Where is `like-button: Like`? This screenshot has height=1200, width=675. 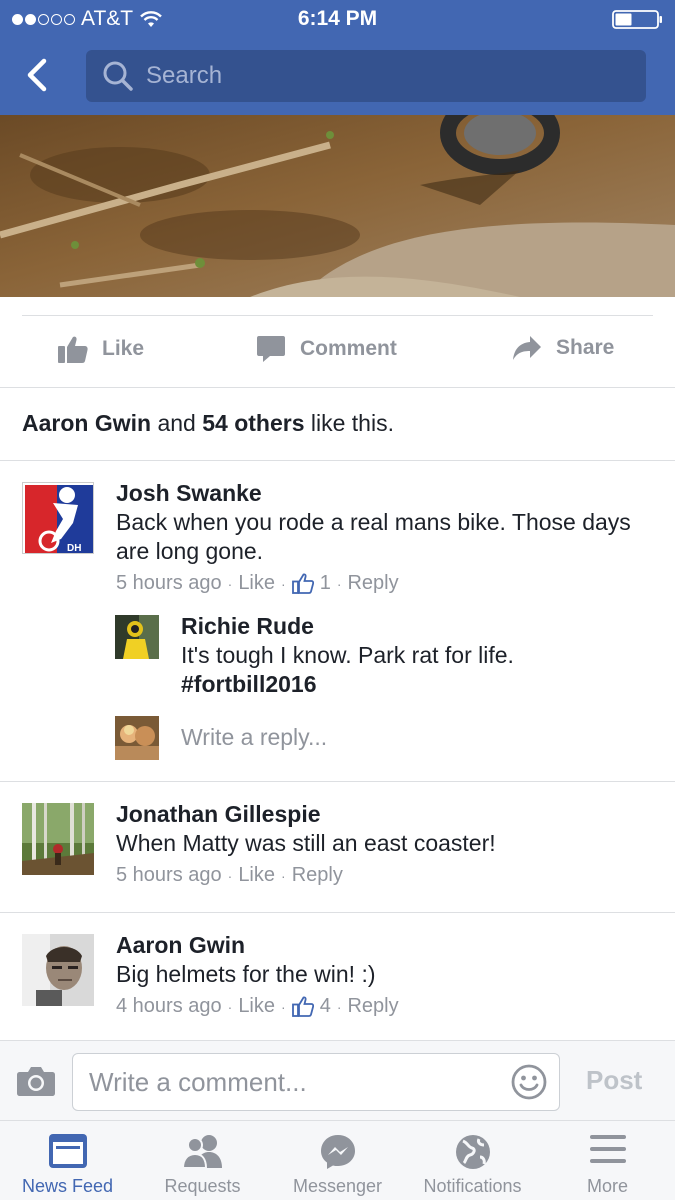 like-button: Like is located at coordinates (101, 349).